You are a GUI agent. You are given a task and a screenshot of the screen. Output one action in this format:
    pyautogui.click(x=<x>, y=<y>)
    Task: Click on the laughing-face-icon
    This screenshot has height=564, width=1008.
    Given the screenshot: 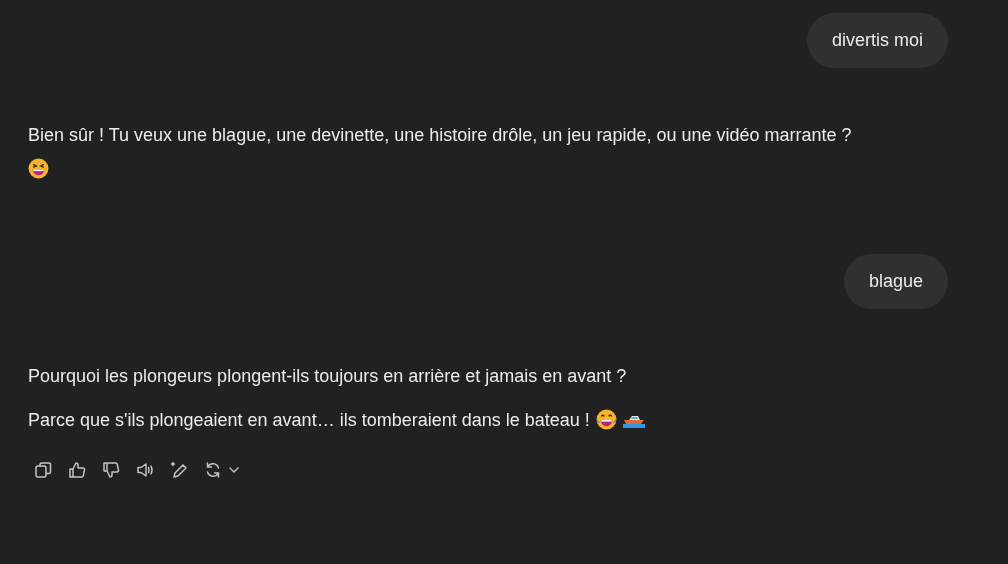 What is the action you would take?
    pyautogui.click(x=38, y=168)
    